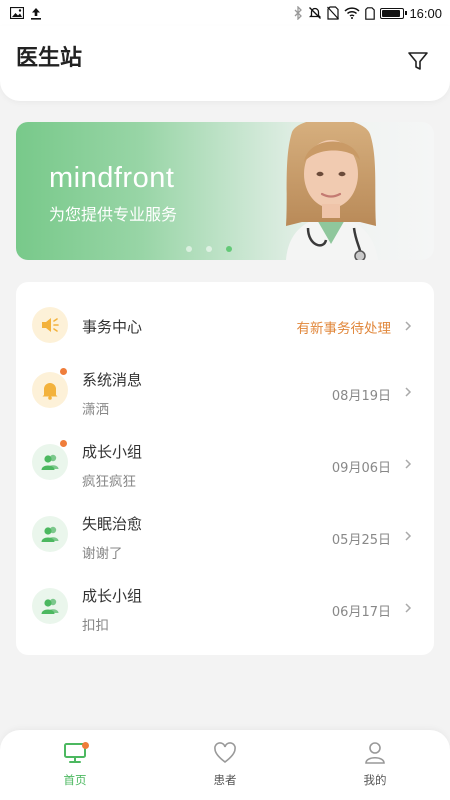  Describe the element at coordinates (229, 249) in the screenshot. I see `carousel-dot-active` at that location.